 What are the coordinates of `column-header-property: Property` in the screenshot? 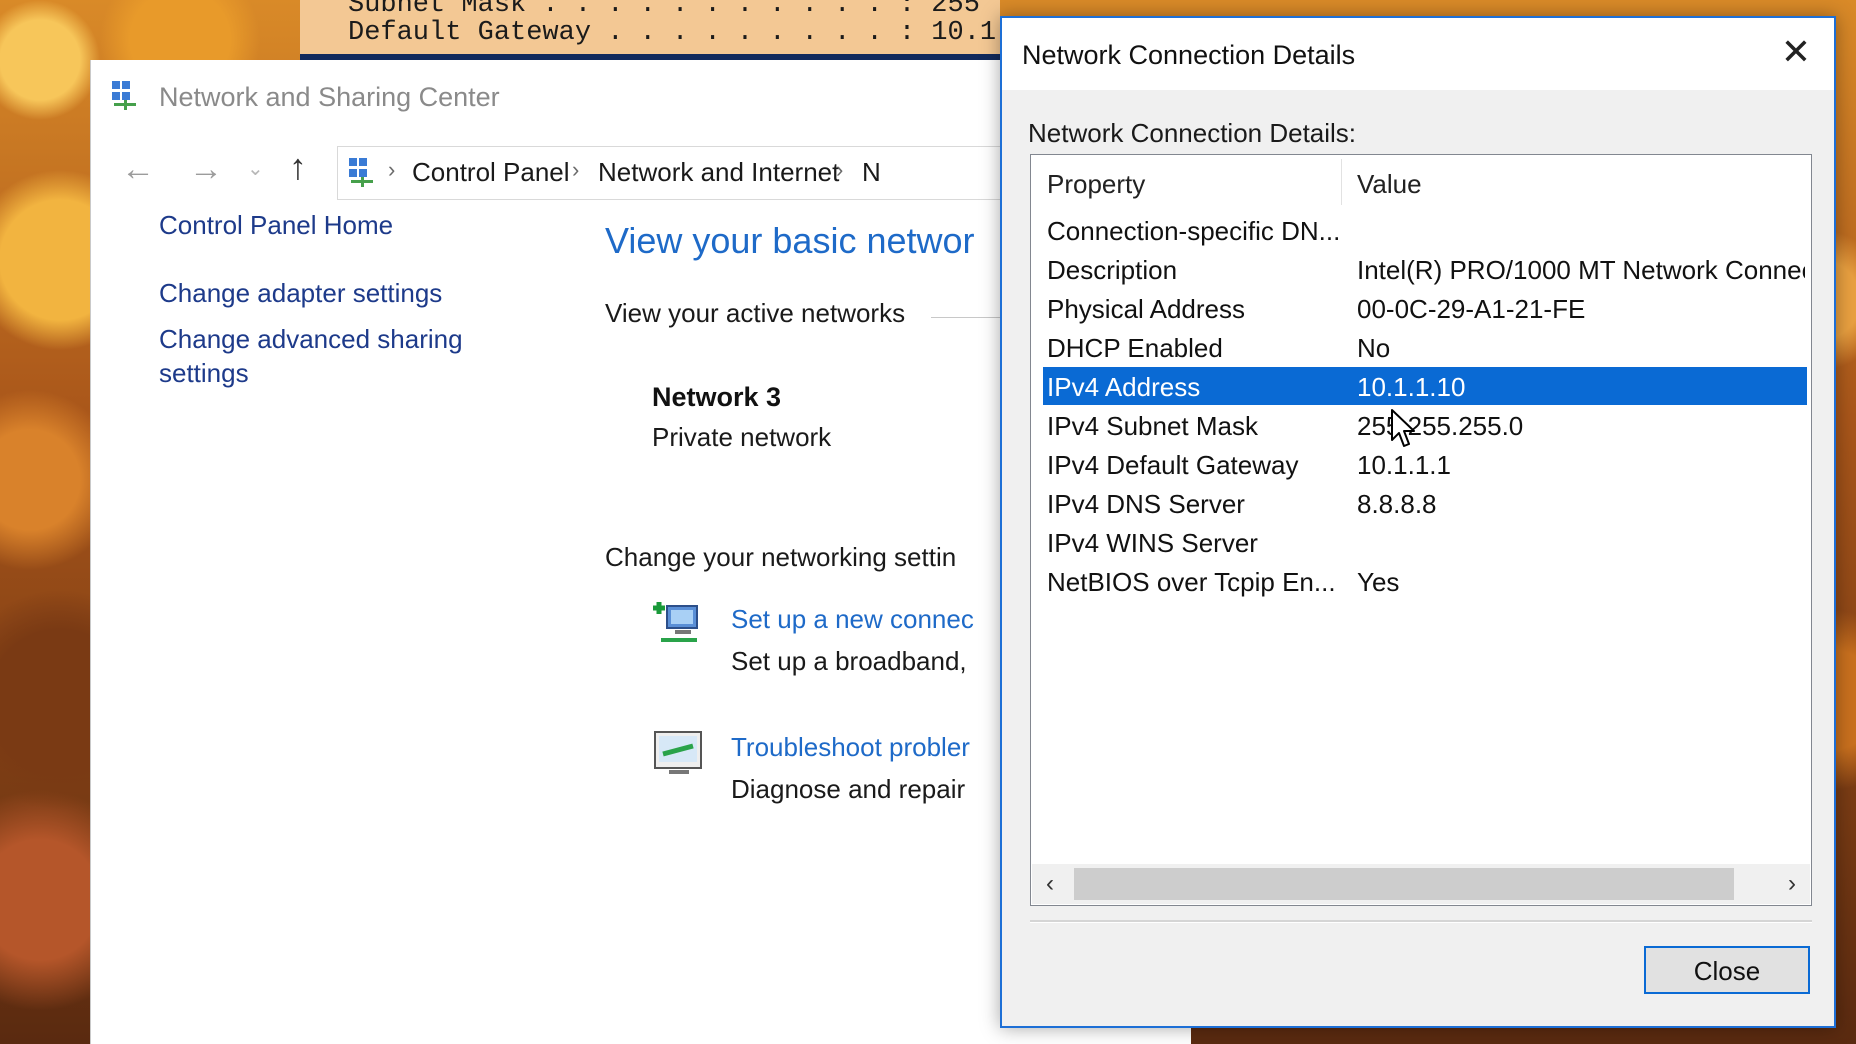 It's located at (1096, 184).